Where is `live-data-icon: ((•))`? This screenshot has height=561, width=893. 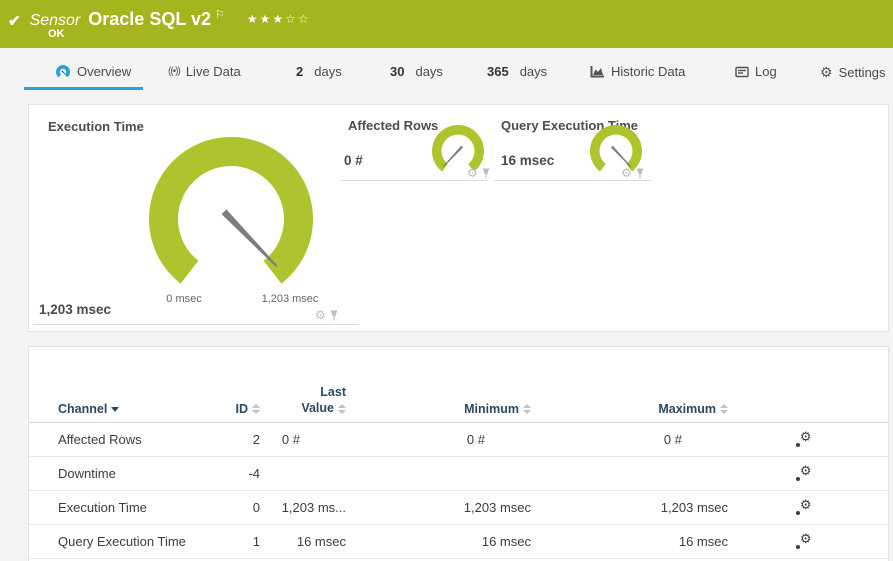 live-data-icon: ((•)) is located at coordinates (174, 71).